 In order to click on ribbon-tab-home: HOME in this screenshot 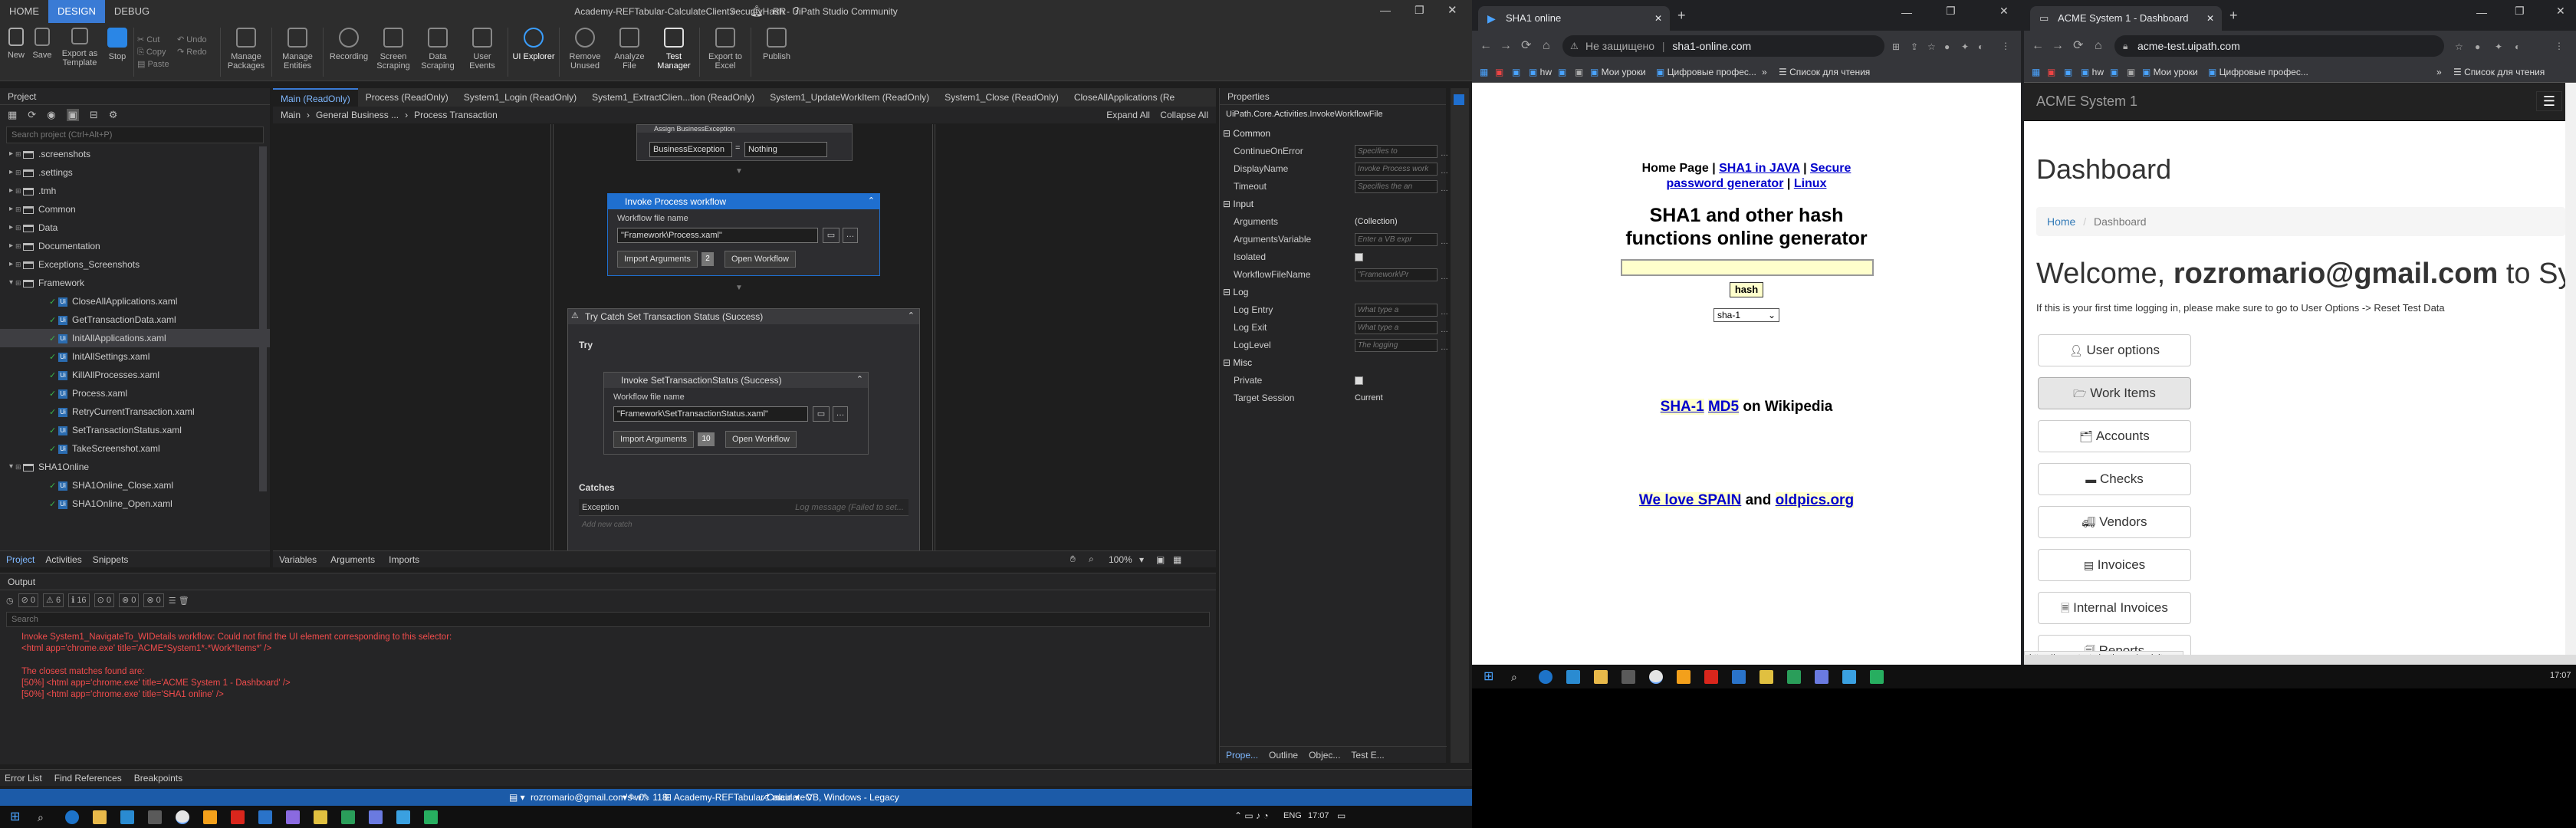, I will do `click(24, 11)`.